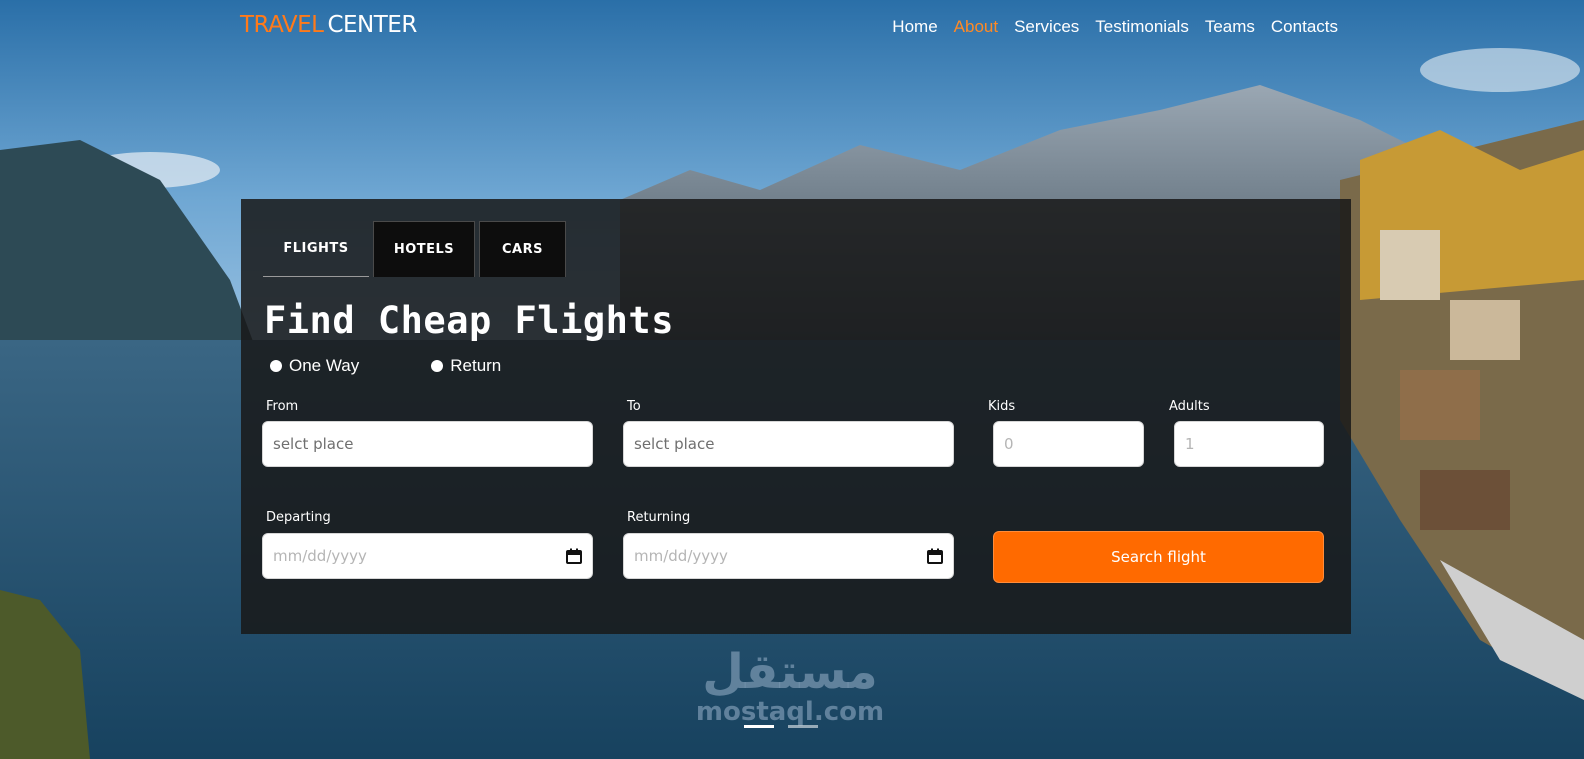 The height and width of the screenshot is (759, 1584). I want to click on returning-placeholder: mm/dd/yyyy, so click(681, 556).